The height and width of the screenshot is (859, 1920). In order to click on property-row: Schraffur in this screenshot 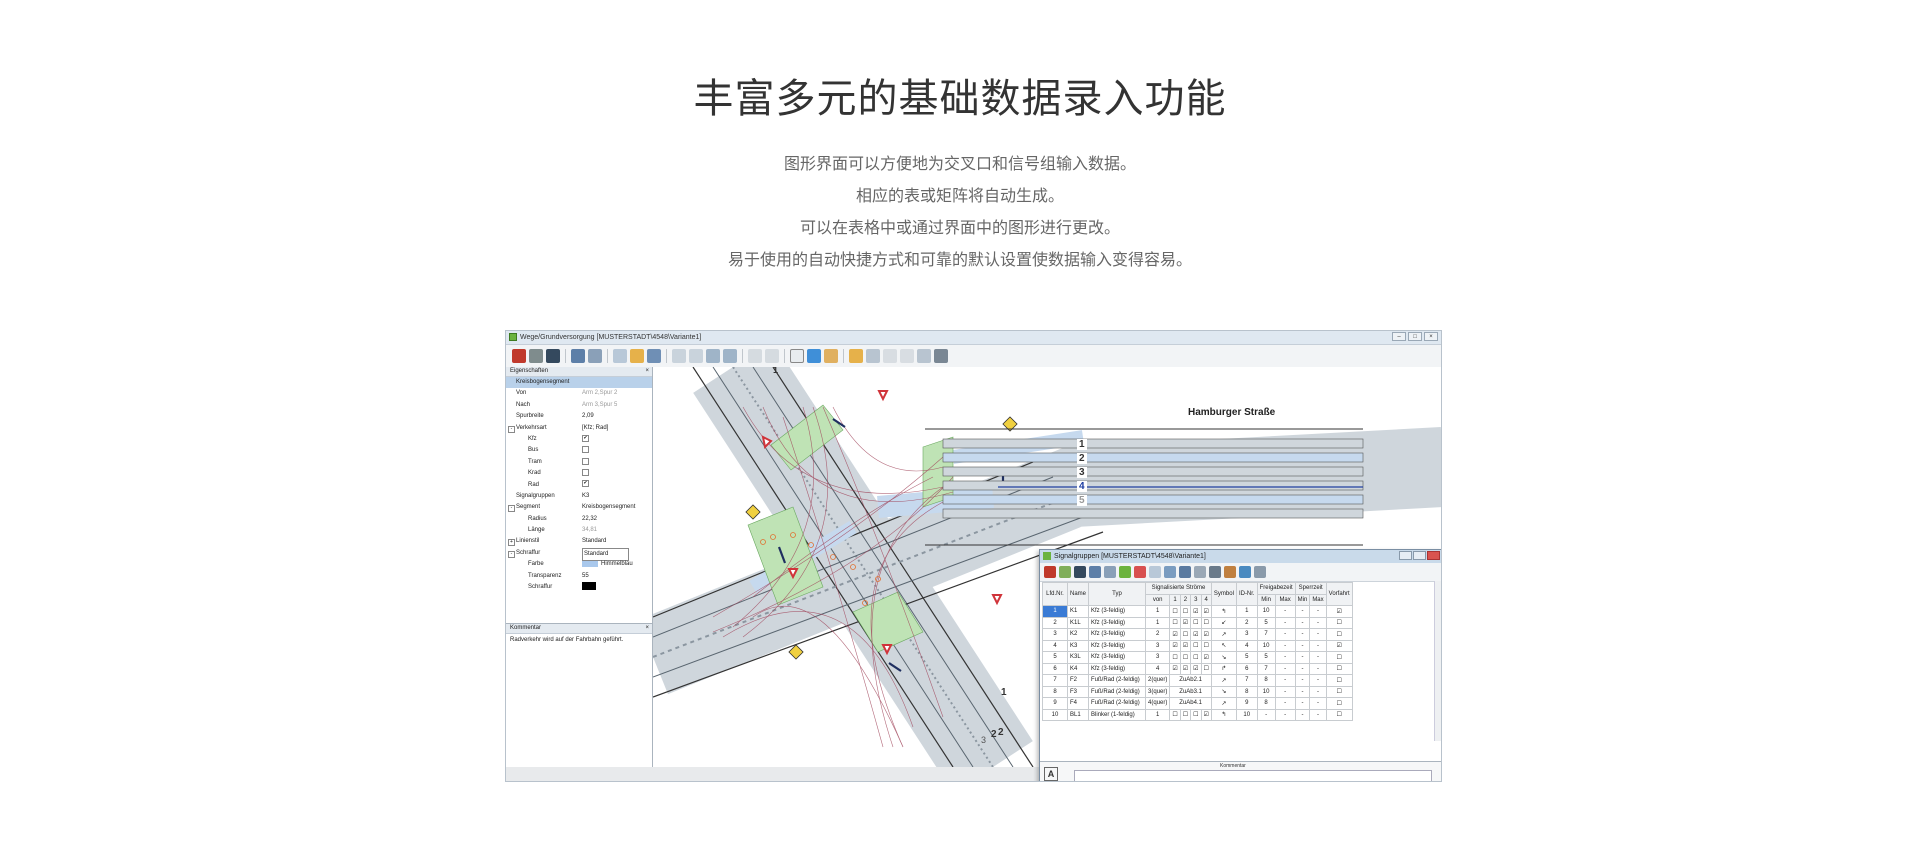, I will do `click(579, 587)`.